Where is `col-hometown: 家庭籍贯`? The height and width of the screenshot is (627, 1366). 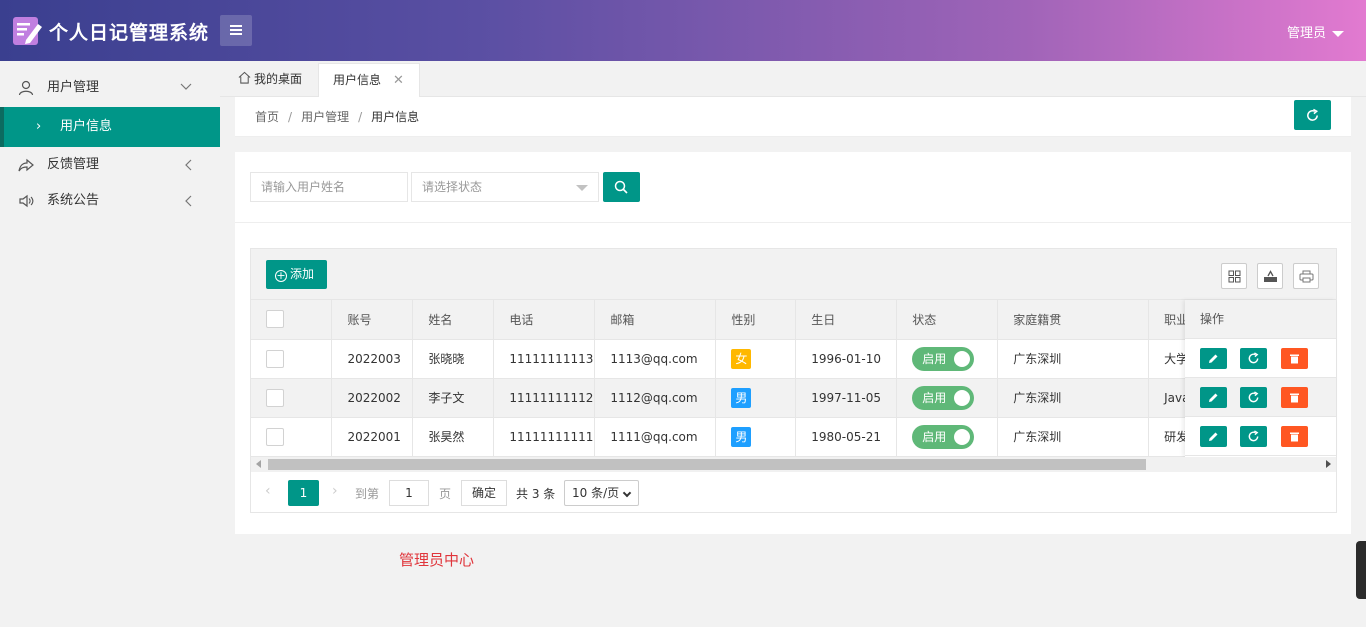 col-hometown: 家庭籍贯 is located at coordinates (1073, 320).